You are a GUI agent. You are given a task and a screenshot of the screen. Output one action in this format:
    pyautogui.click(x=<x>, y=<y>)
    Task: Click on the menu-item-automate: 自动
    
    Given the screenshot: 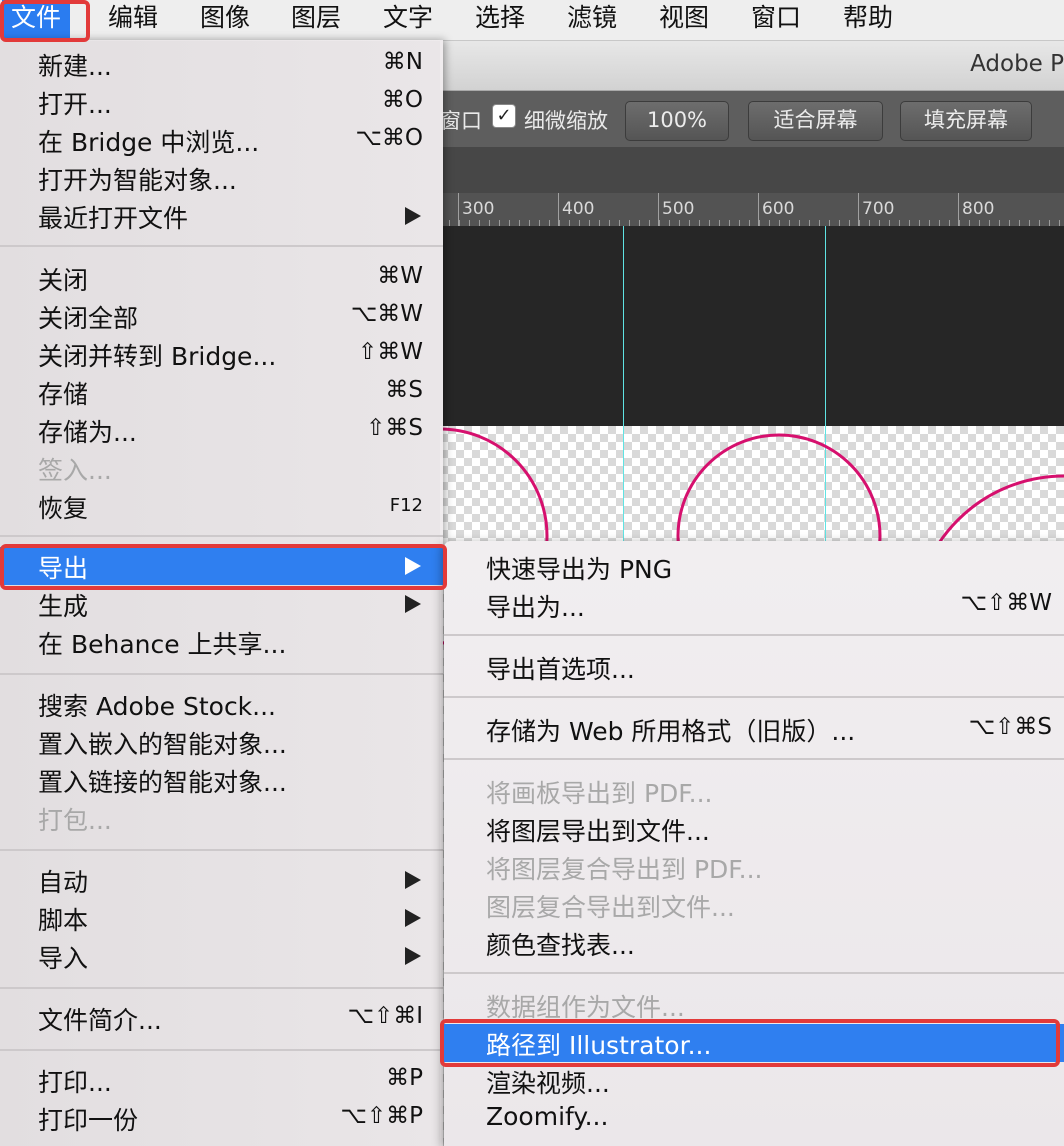 What is the action you would take?
    pyautogui.click(x=221, y=880)
    